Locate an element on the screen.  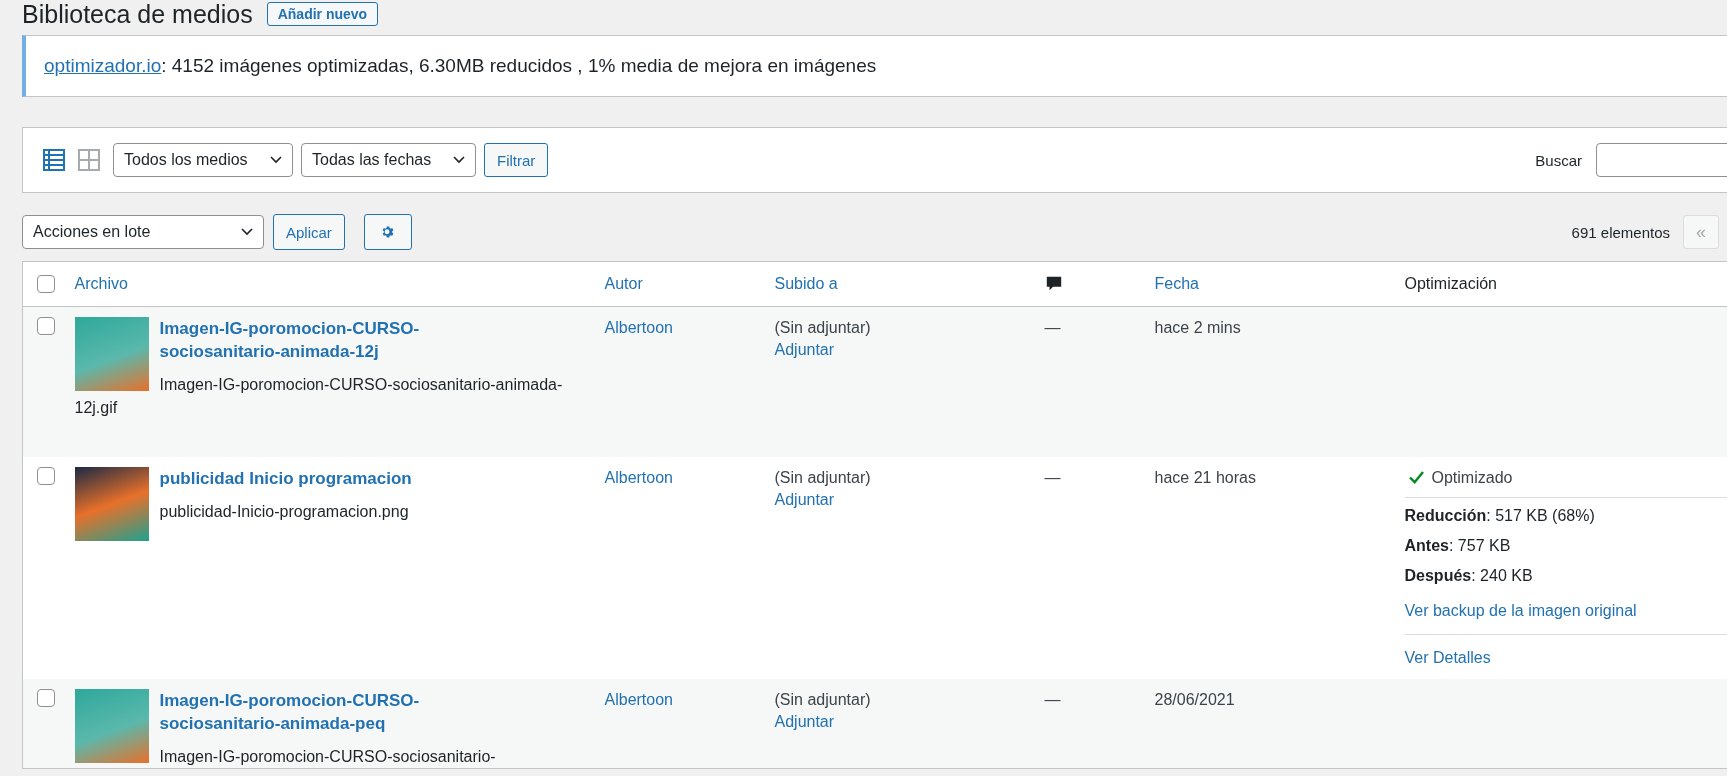
grid-view-icon is located at coordinates (89, 160).